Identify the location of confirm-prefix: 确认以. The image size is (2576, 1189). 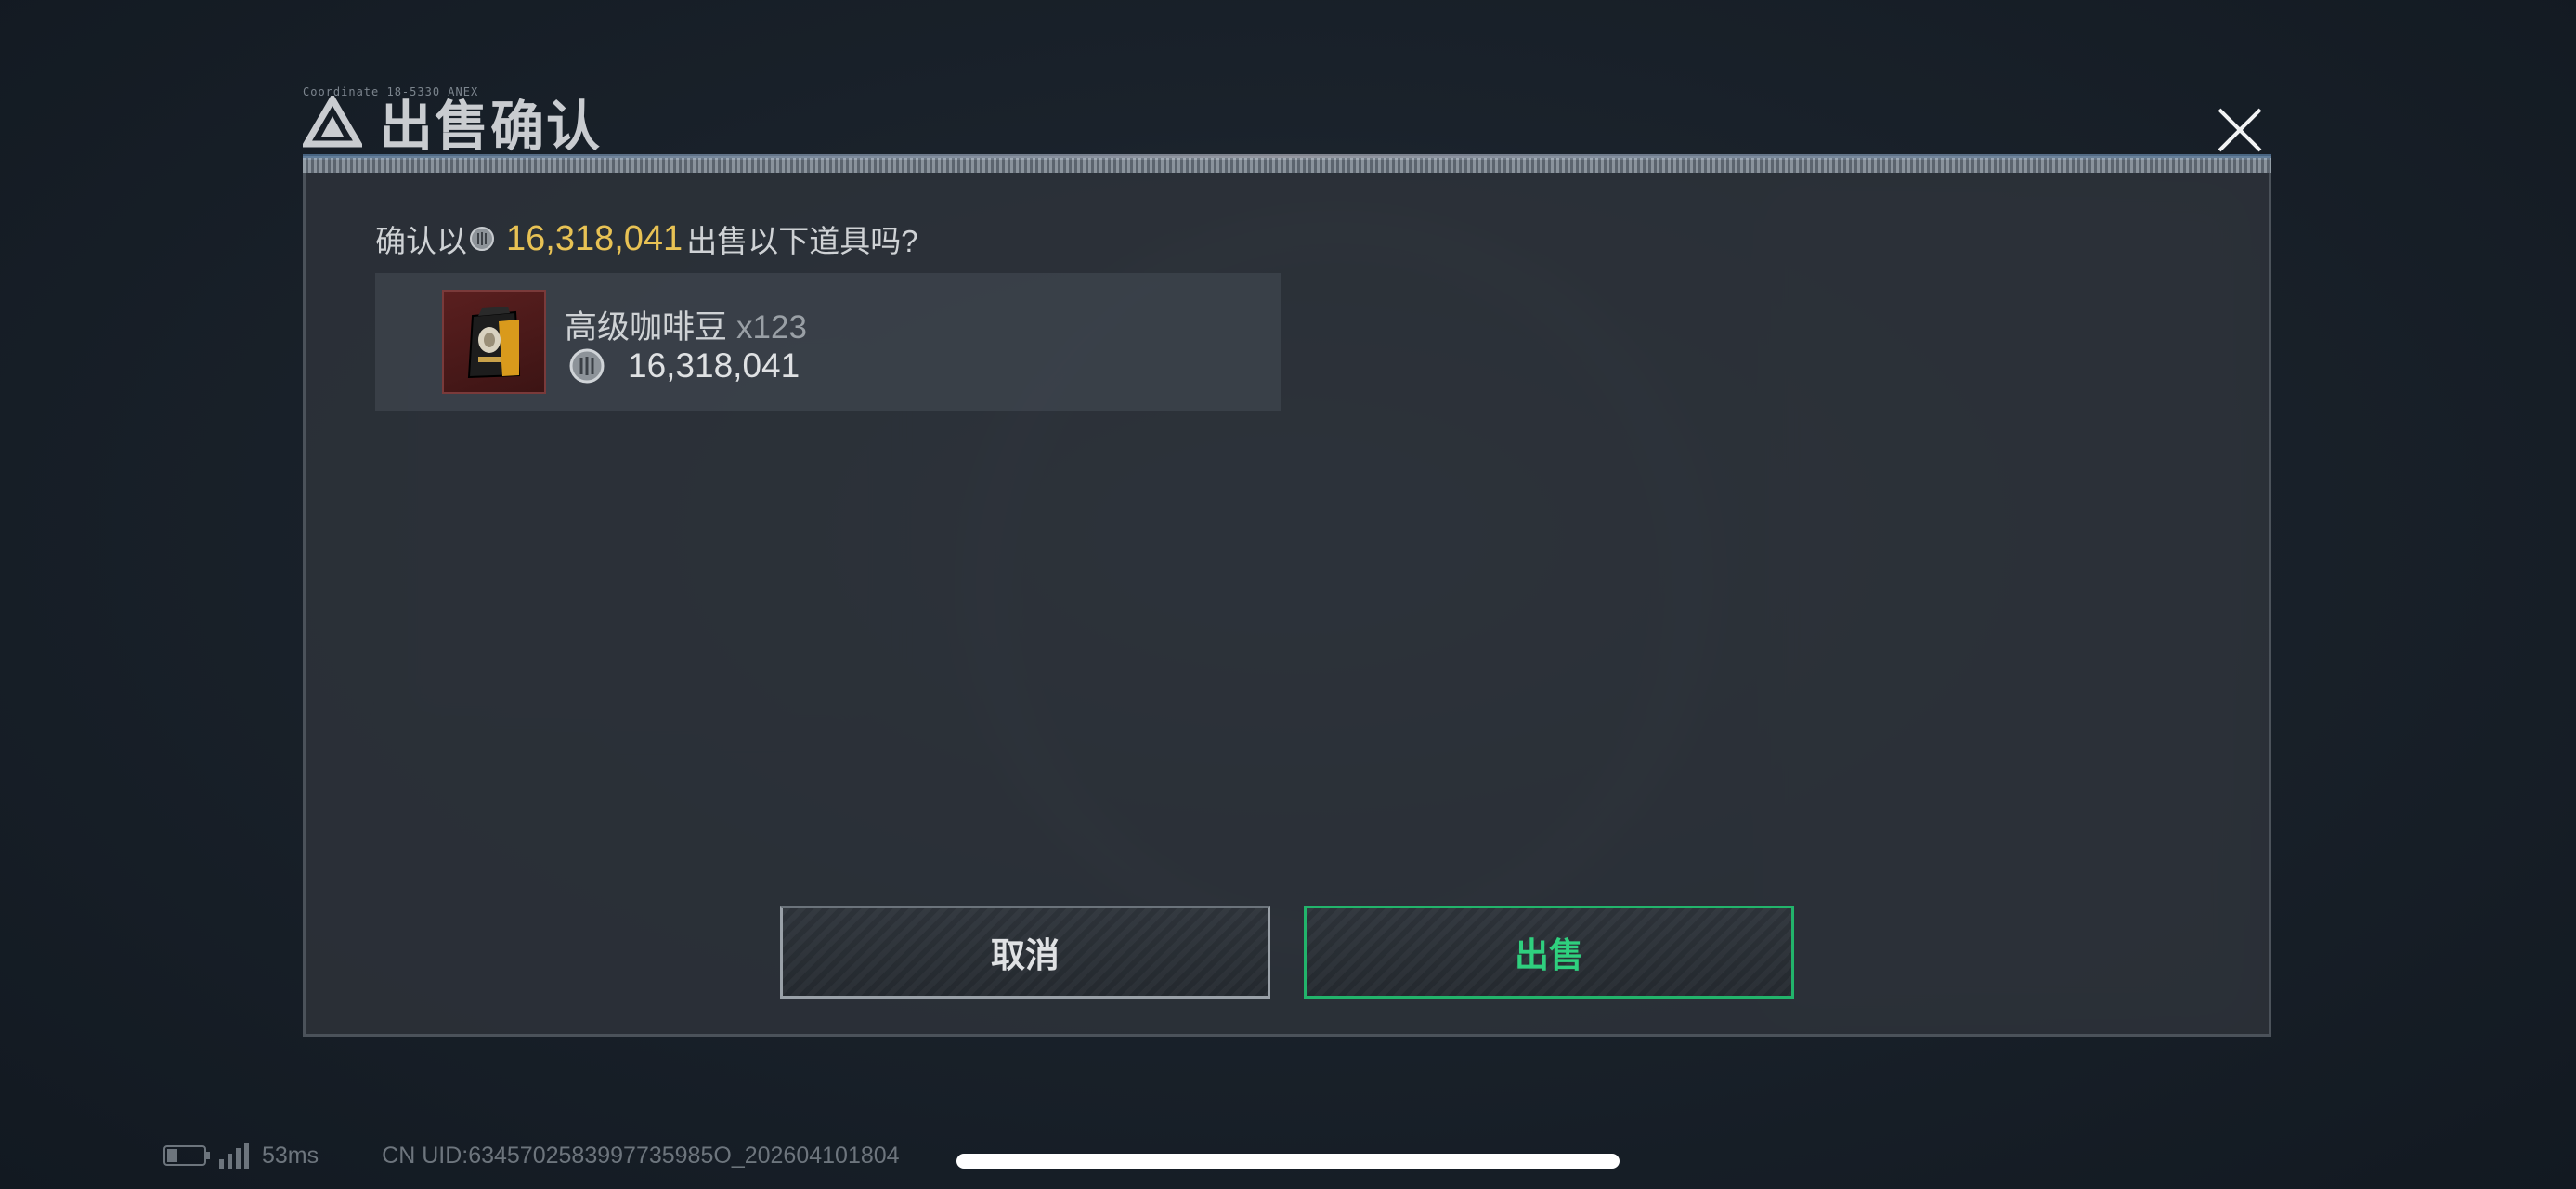
(421, 241).